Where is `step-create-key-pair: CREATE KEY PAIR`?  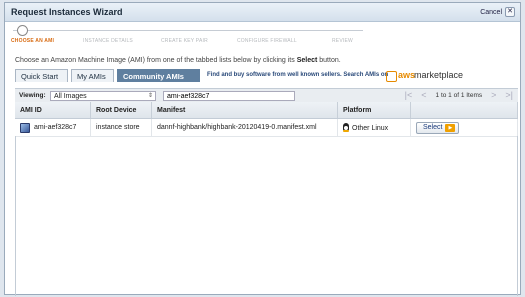
step-create-key-pair: CREATE KEY PAIR is located at coordinates (184, 41).